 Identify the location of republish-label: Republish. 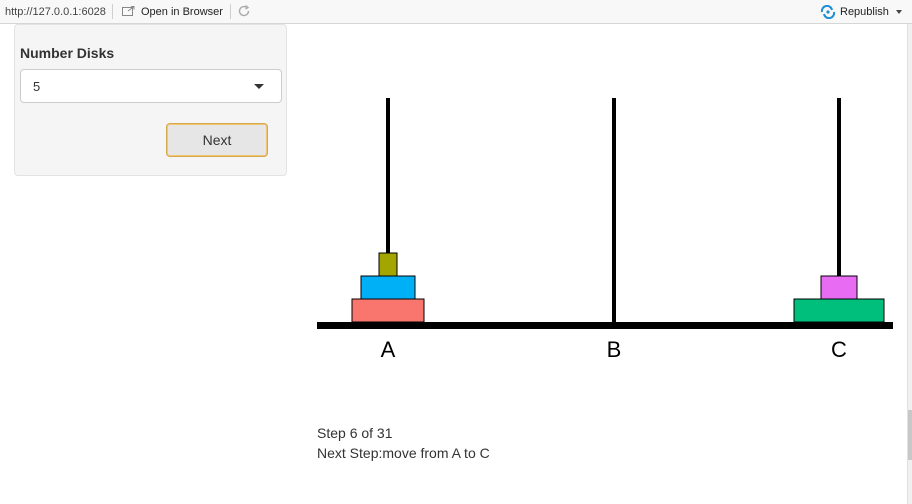
(864, 12).